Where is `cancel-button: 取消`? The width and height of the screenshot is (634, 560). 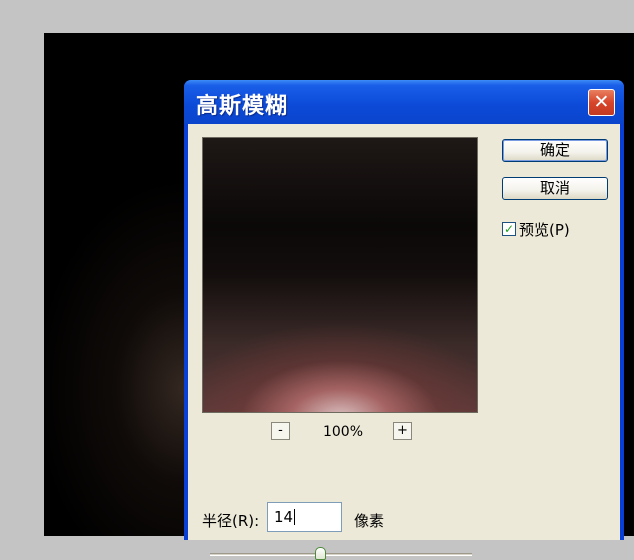
cancel-button: 取消 is located at coordinates (555, 188).